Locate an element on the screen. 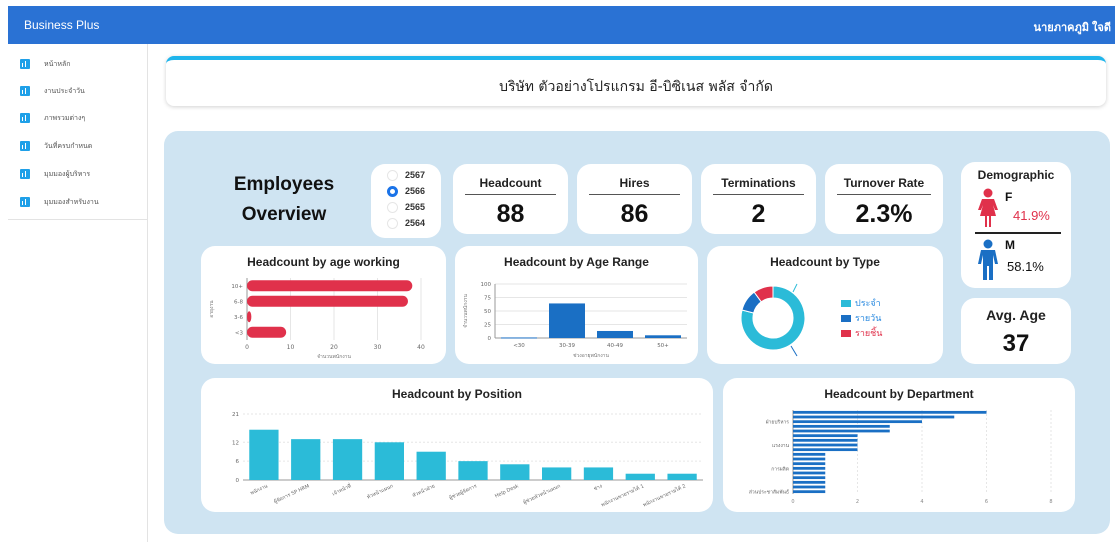 This screenshot has height=542, width=1115. sidebar-item-executive: มุมมองผู้บริหาร is located at coordinates (55, 174).